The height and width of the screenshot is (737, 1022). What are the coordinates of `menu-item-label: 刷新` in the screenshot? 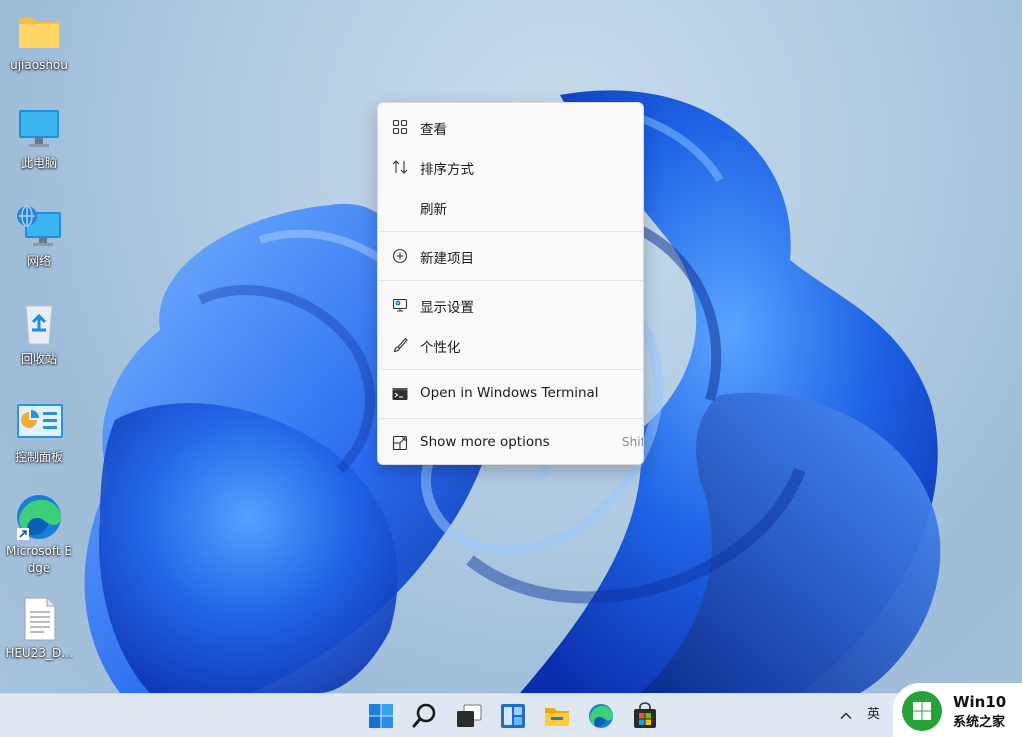 It's located at (433, 210).